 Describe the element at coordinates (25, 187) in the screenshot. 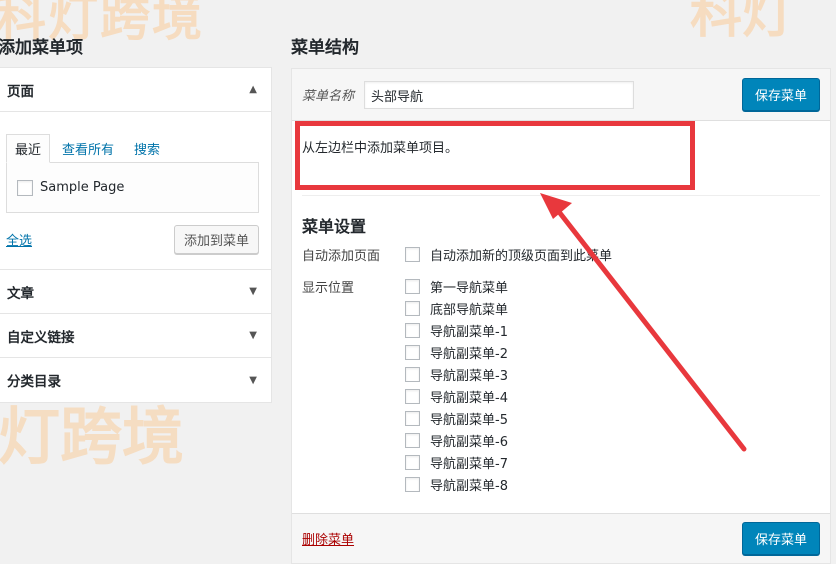

I see `page-checkbox` at that location.